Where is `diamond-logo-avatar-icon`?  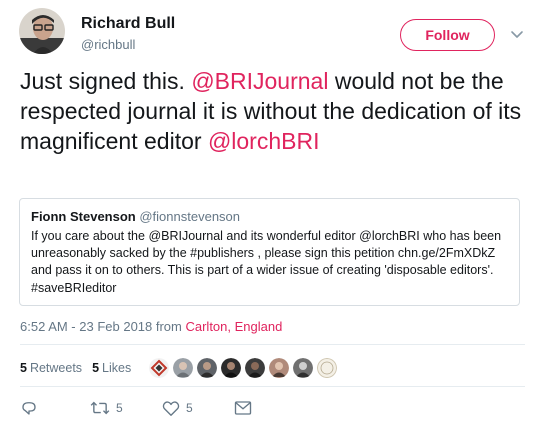
diamond-logo-avatar-icon is located at coordinates (159, 368).